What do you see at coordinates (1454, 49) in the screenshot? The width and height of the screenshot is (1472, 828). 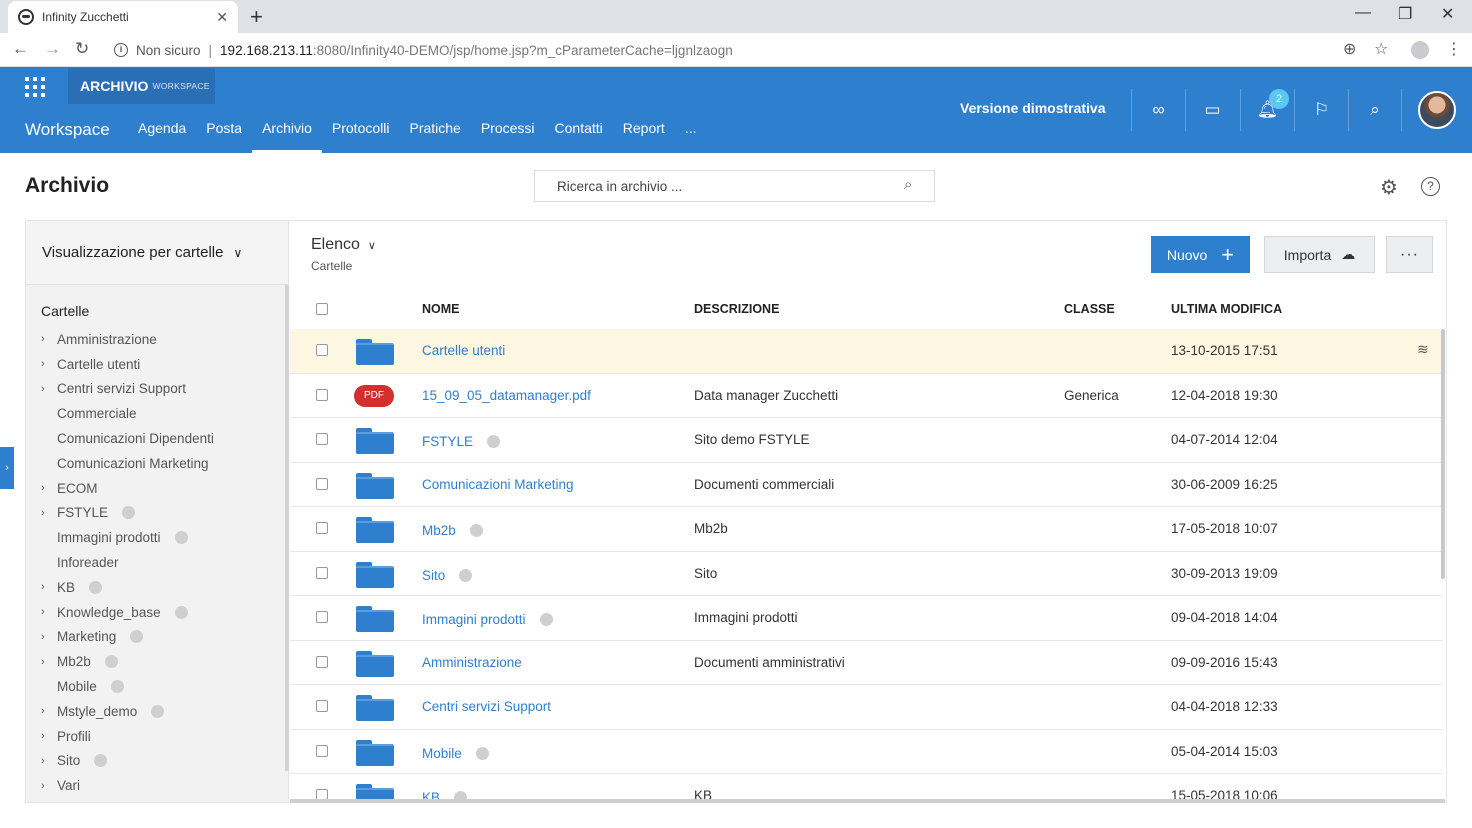 I see `kebab-menu-icon: ⋮` at bounding box center [1454, 49].